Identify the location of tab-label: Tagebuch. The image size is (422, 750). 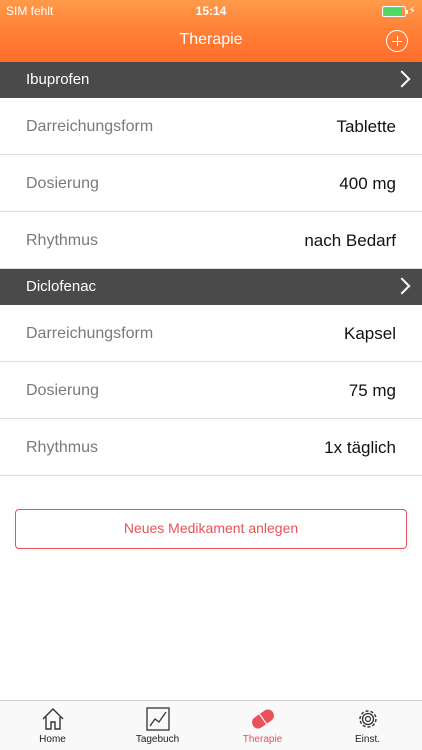
(157, 739).